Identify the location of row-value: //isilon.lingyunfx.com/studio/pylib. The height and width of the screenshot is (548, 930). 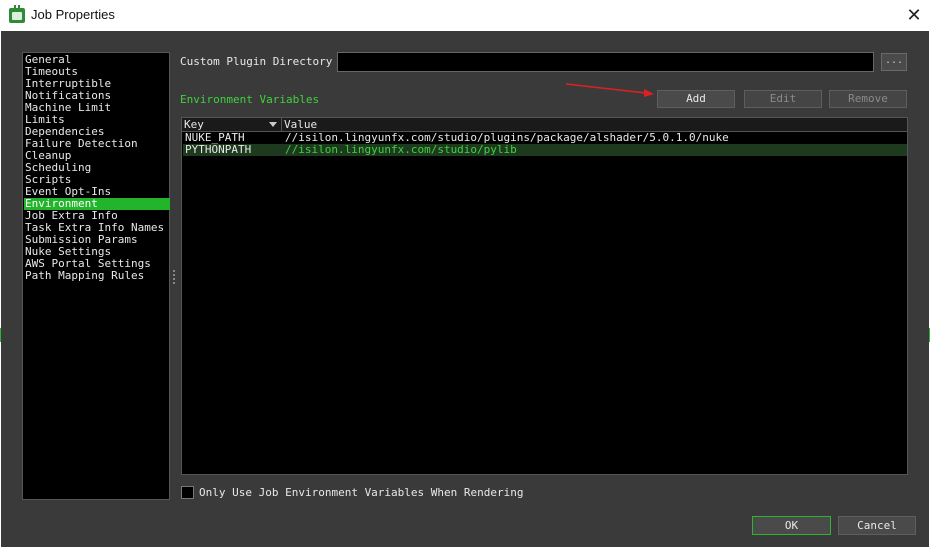
(401, 149).